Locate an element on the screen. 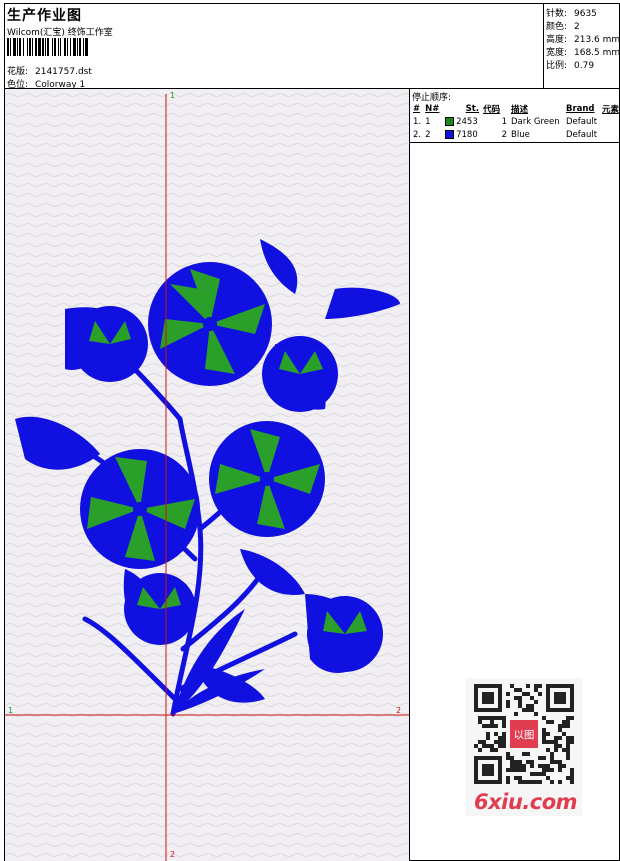 The image size is (620, 861). axis-left-label: 1 is located at coordinates (10, 710).